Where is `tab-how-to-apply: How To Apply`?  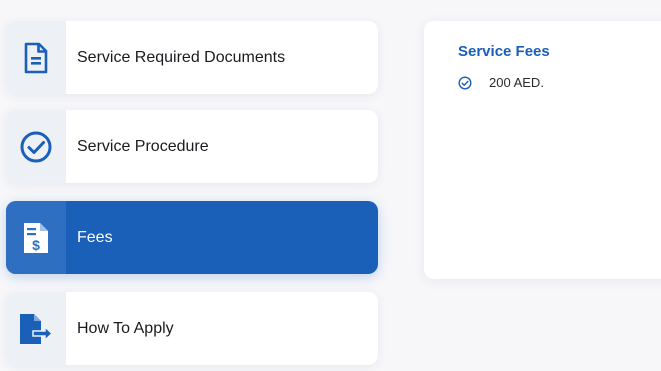
tab-how-to-apply: How To Apply is located at coordinates (192, 328).